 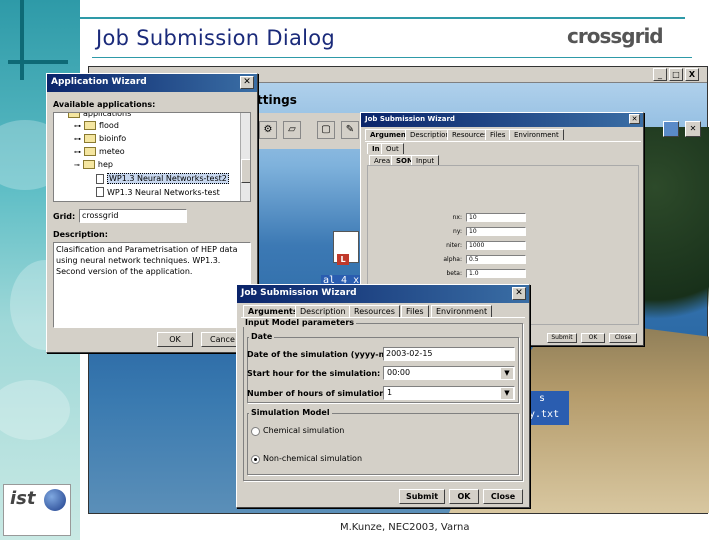 What do you see at coordinates (542, 398) in the screenshot?
I see `desktop-label-2a: s` at bounding box center [542, 398].